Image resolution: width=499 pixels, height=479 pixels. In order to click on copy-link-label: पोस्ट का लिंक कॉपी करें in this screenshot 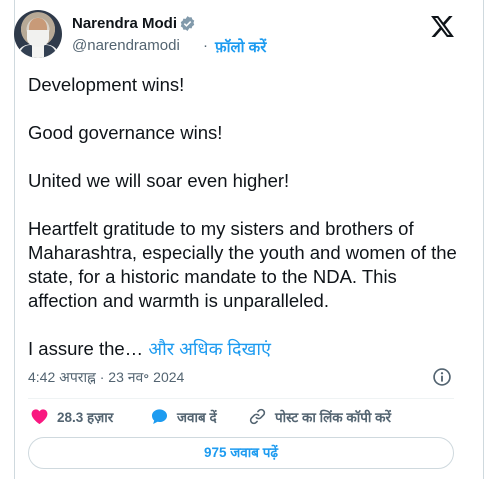, I will do `click(333, 417)`.